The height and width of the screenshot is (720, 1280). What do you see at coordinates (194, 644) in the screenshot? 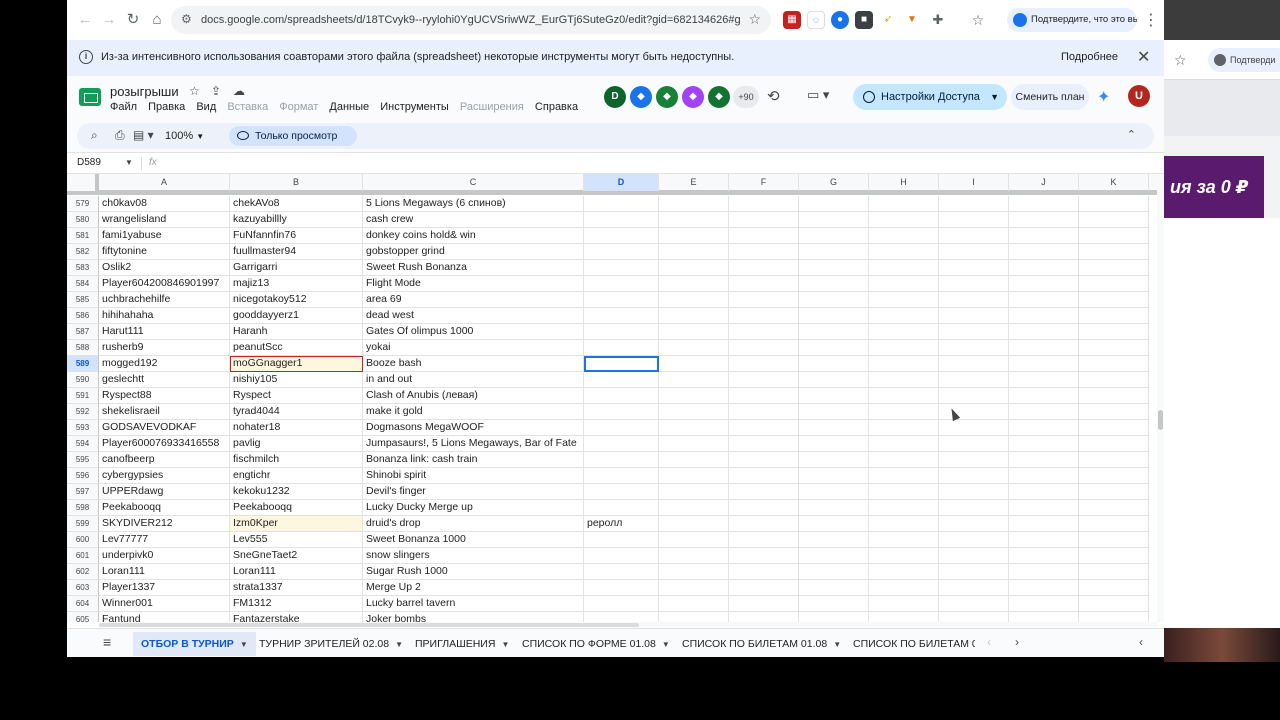
I see `sheet-tab: ОТБОР В ТУРНИР ▼` at bounding box center [194, 644].